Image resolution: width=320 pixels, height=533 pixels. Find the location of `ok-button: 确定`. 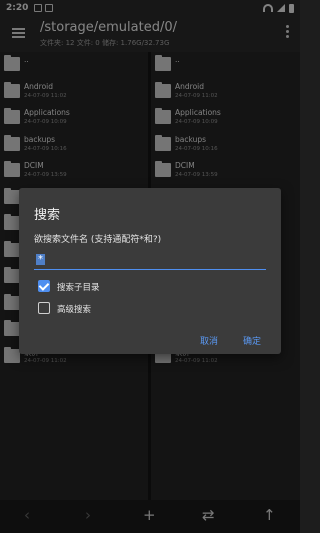

ok-button: 确定 is located at coordinates (252, 340).